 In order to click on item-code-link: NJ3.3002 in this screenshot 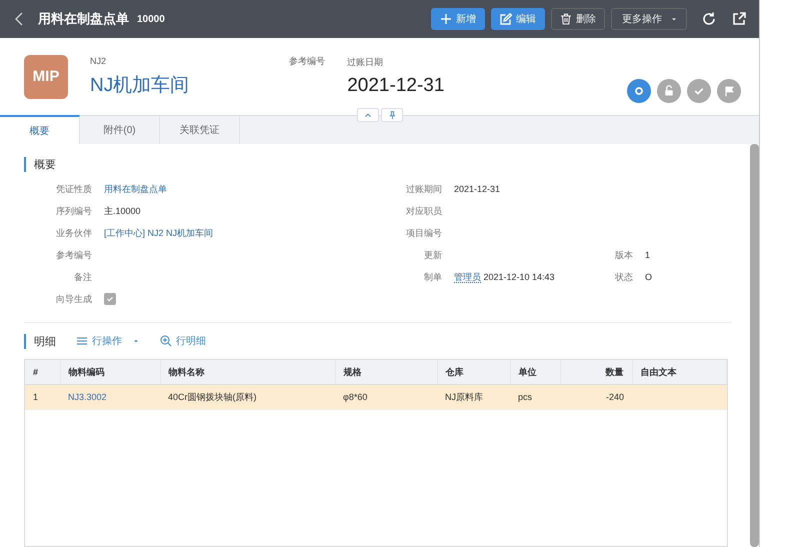, I will do `click(110, 397)`.